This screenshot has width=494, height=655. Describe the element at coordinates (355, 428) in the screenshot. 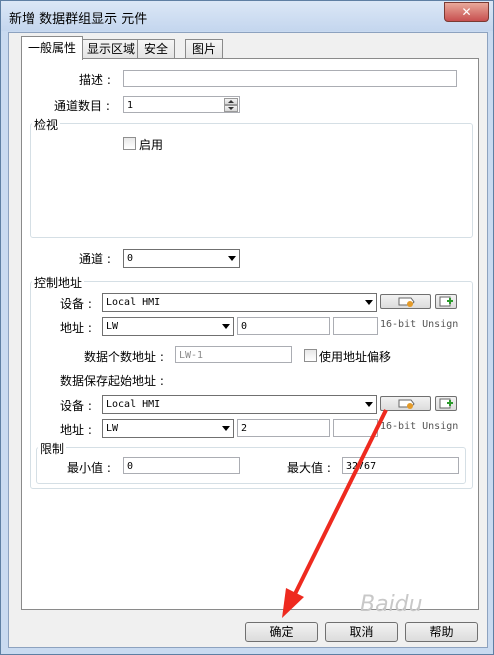

I see `save-addr-extra-input` at that location.